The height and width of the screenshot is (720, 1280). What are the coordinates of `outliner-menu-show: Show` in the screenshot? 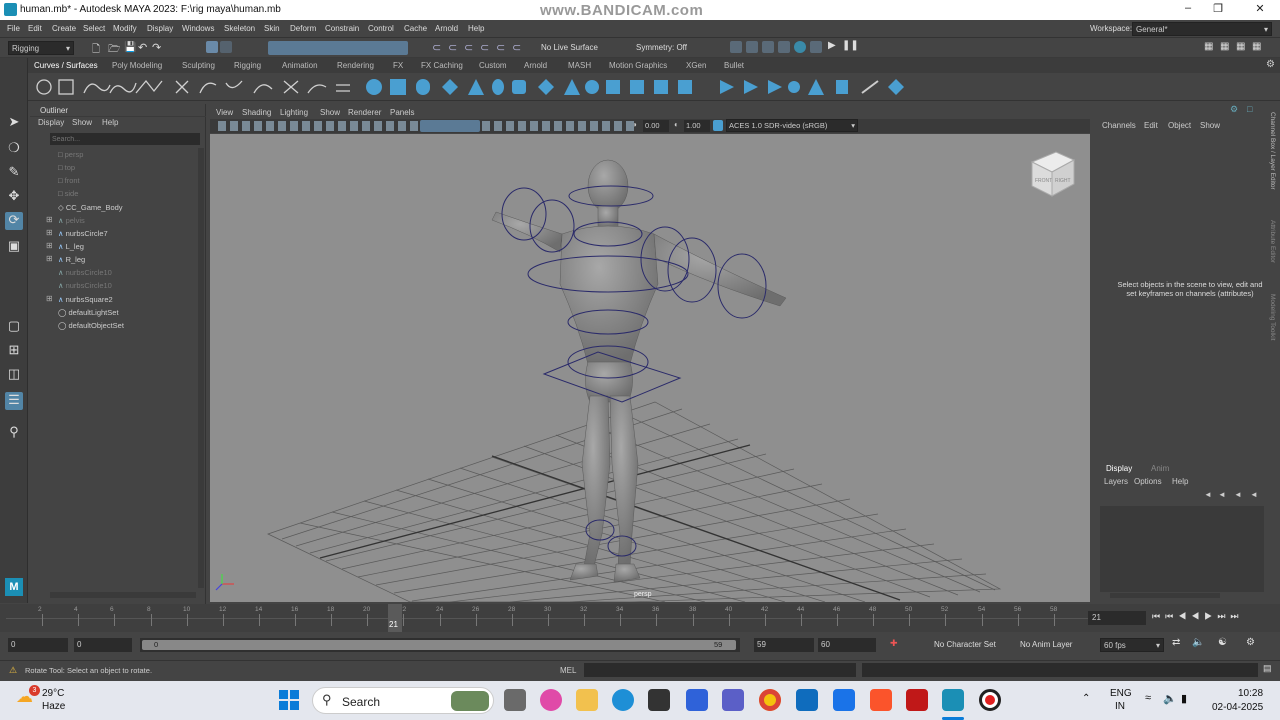 It's located at (82, 122).